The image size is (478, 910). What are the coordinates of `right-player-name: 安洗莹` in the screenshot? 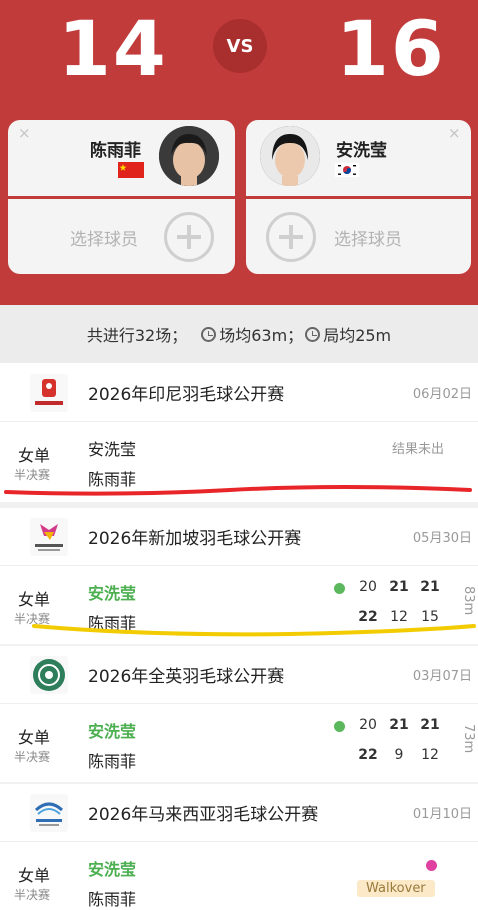 It's located at (361, 151).